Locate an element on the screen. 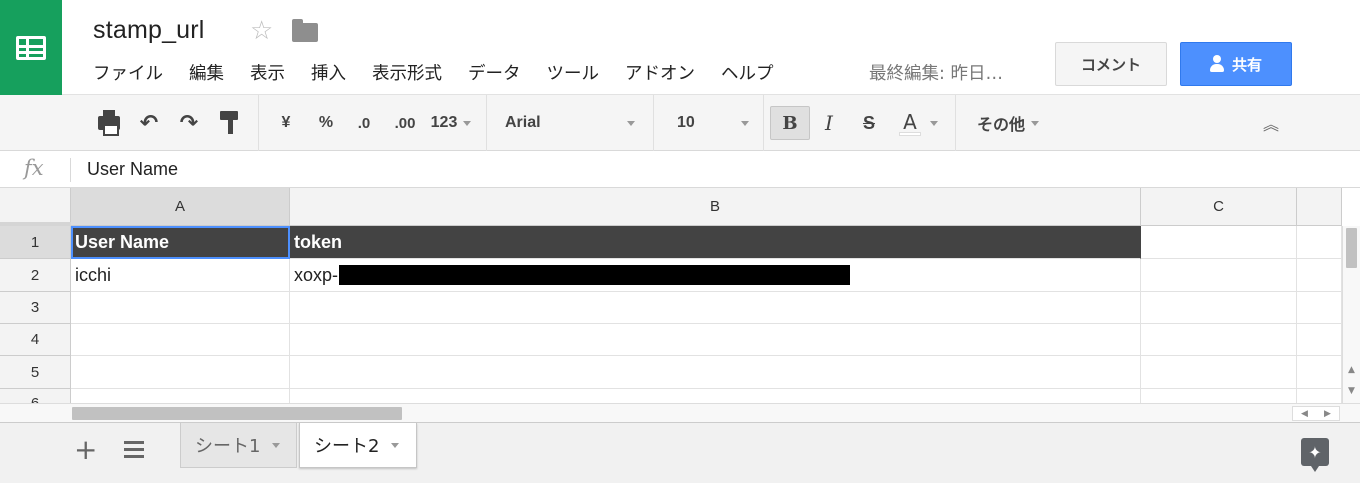 This screenshot has height=483, width=1360. menu-addons: アドオン is located at coordinates (660, 72).